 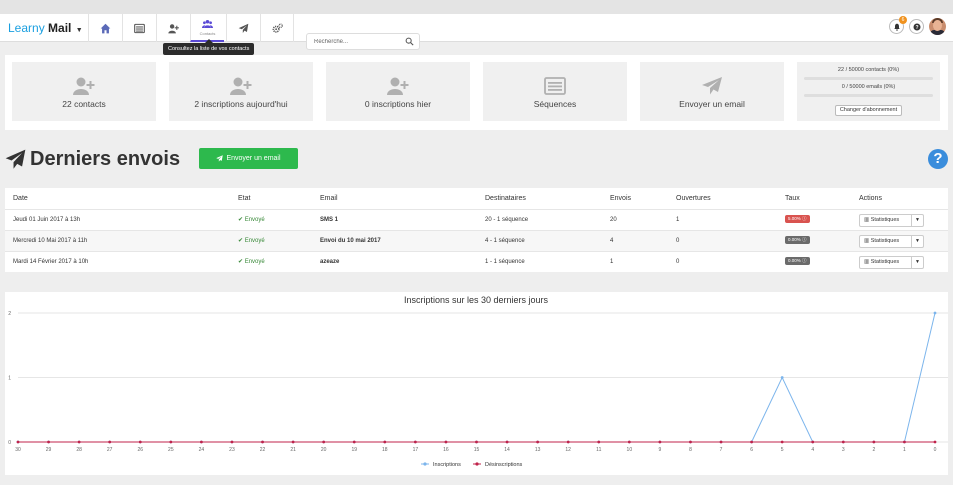 What do you see at coordinates (329, 262) in the screenshot?
I see `cell-email: azeaze` at bounding box center [329, 262].